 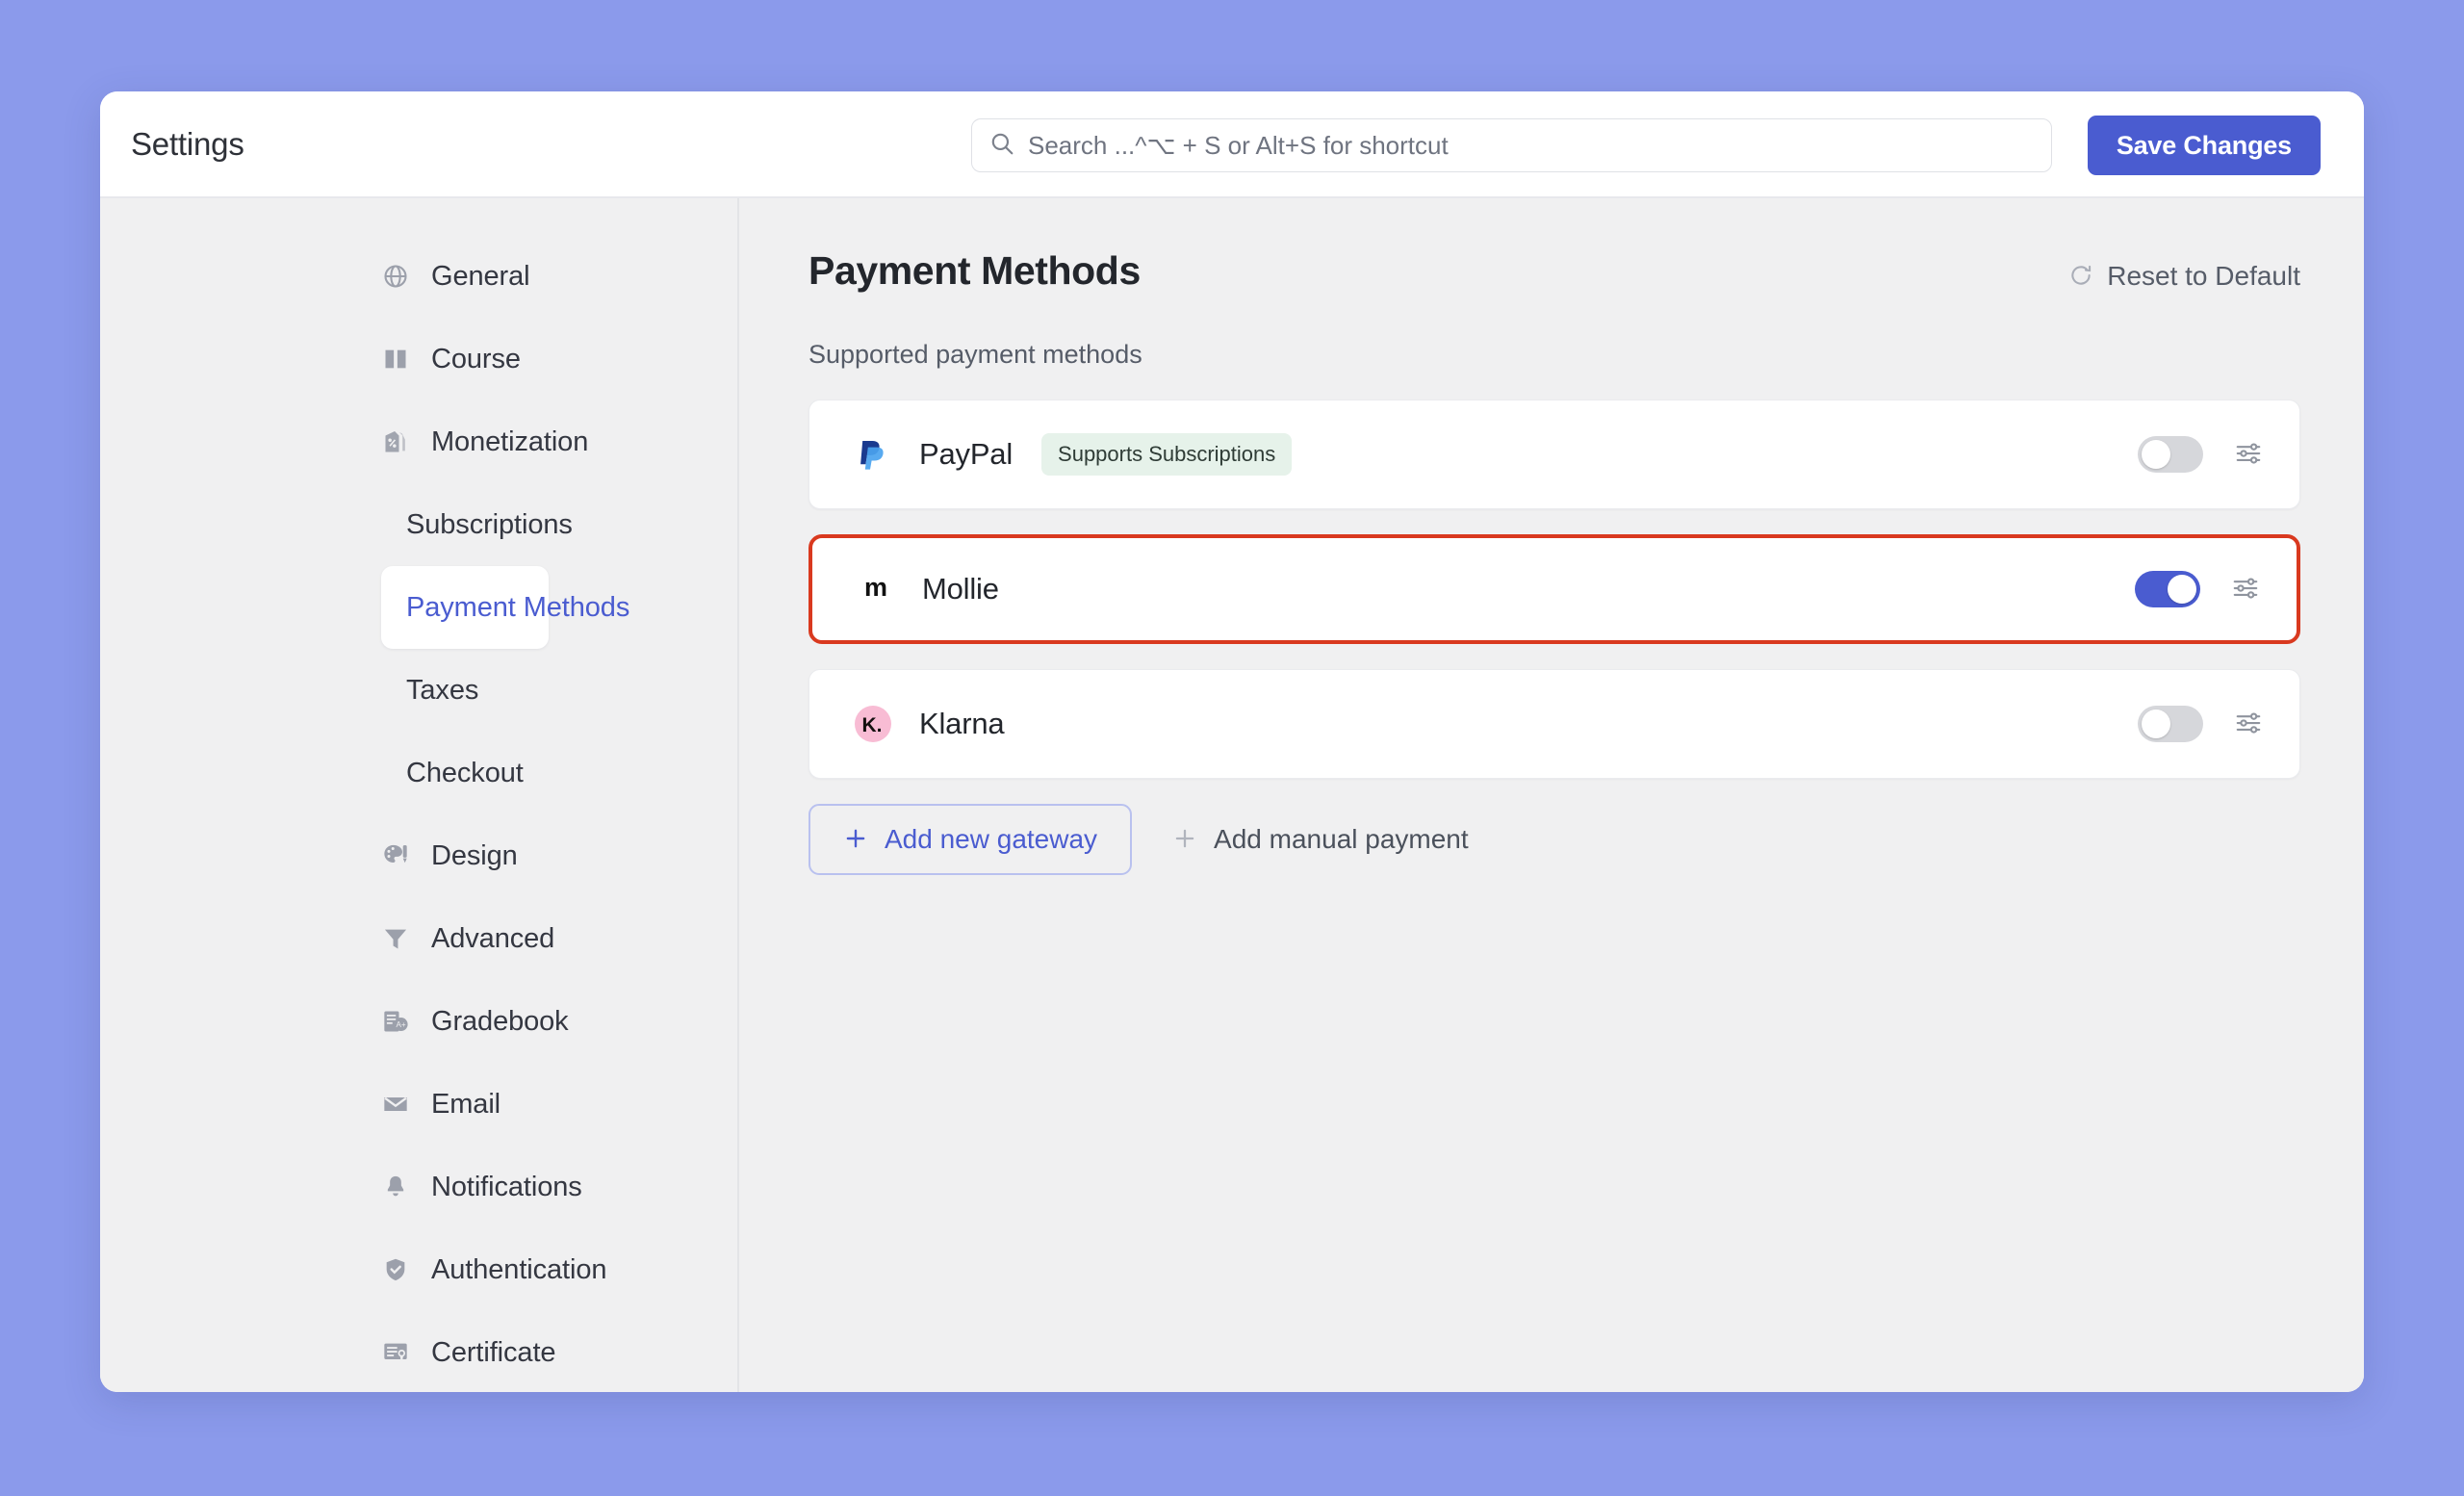 I want to click on book-icon, so click(x=395, y=359).